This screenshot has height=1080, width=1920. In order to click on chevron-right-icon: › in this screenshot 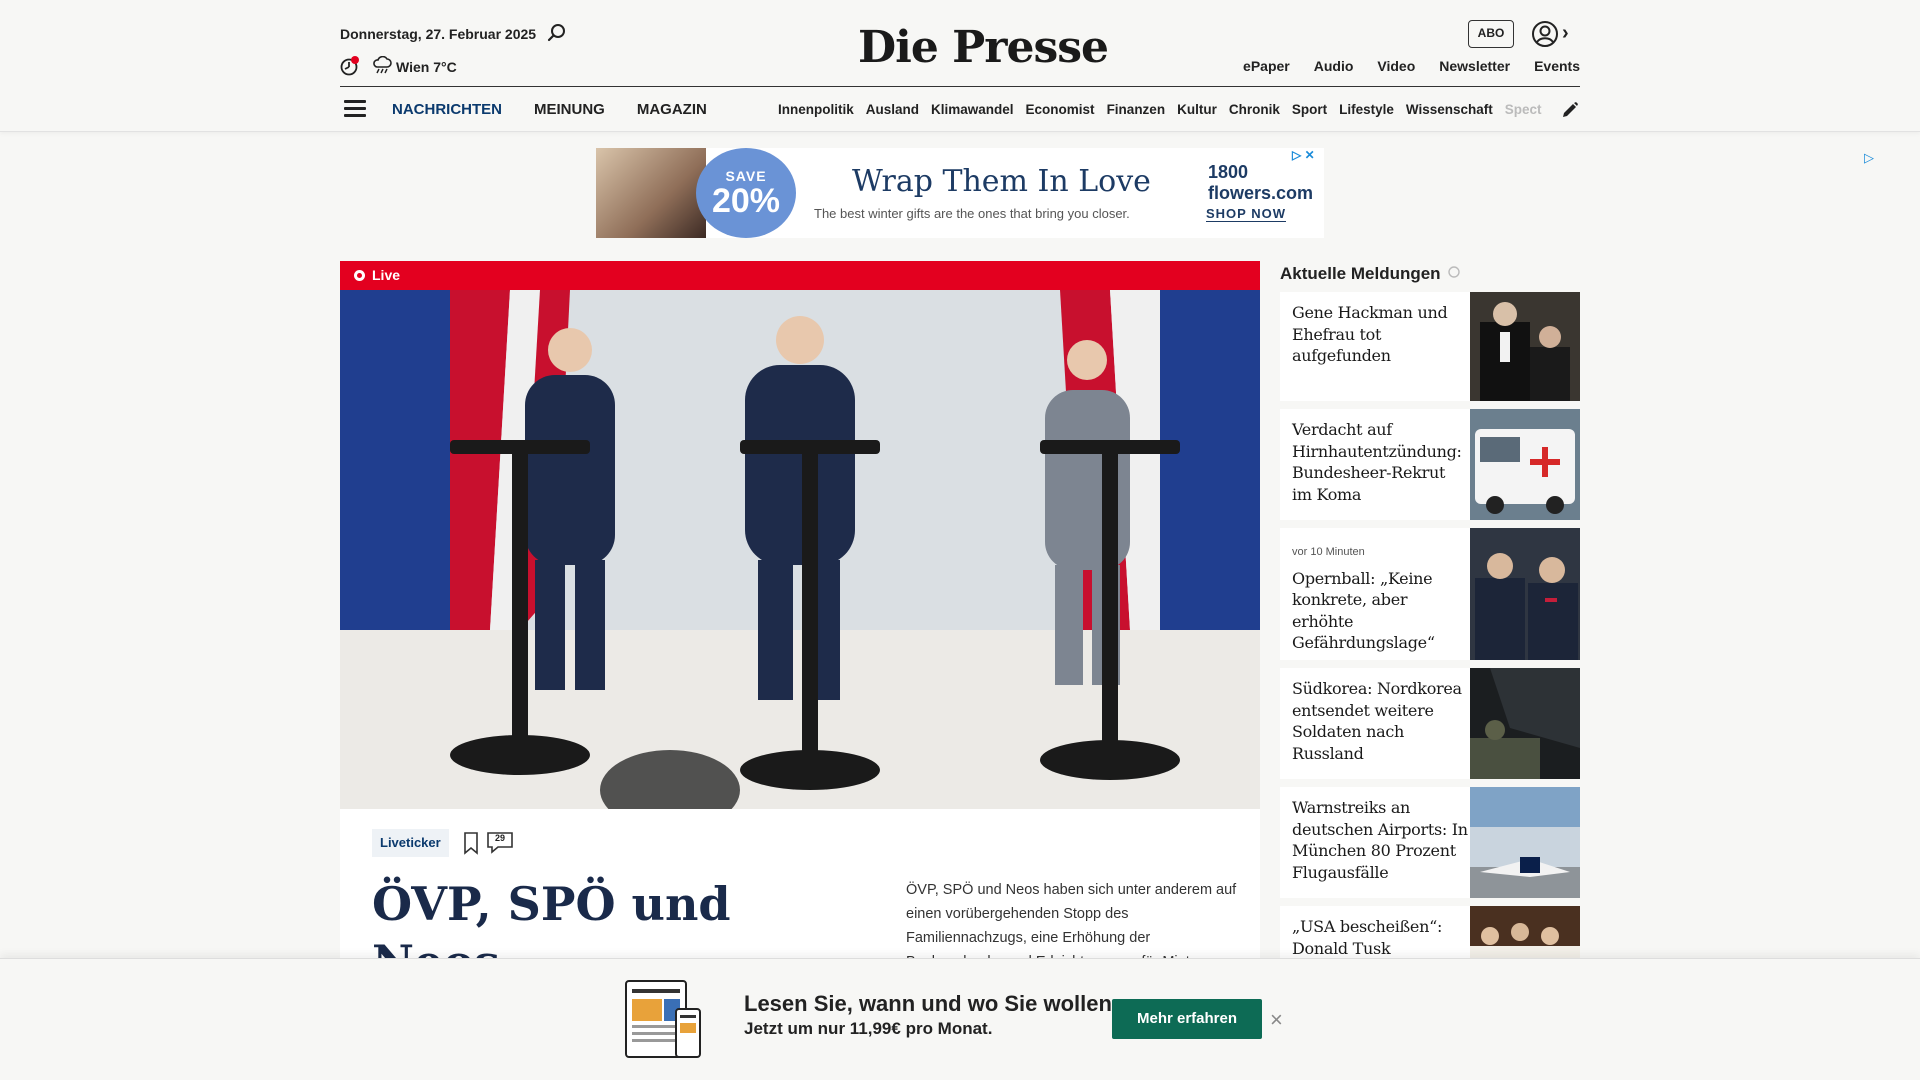, I will do `click(1565, 33)`.